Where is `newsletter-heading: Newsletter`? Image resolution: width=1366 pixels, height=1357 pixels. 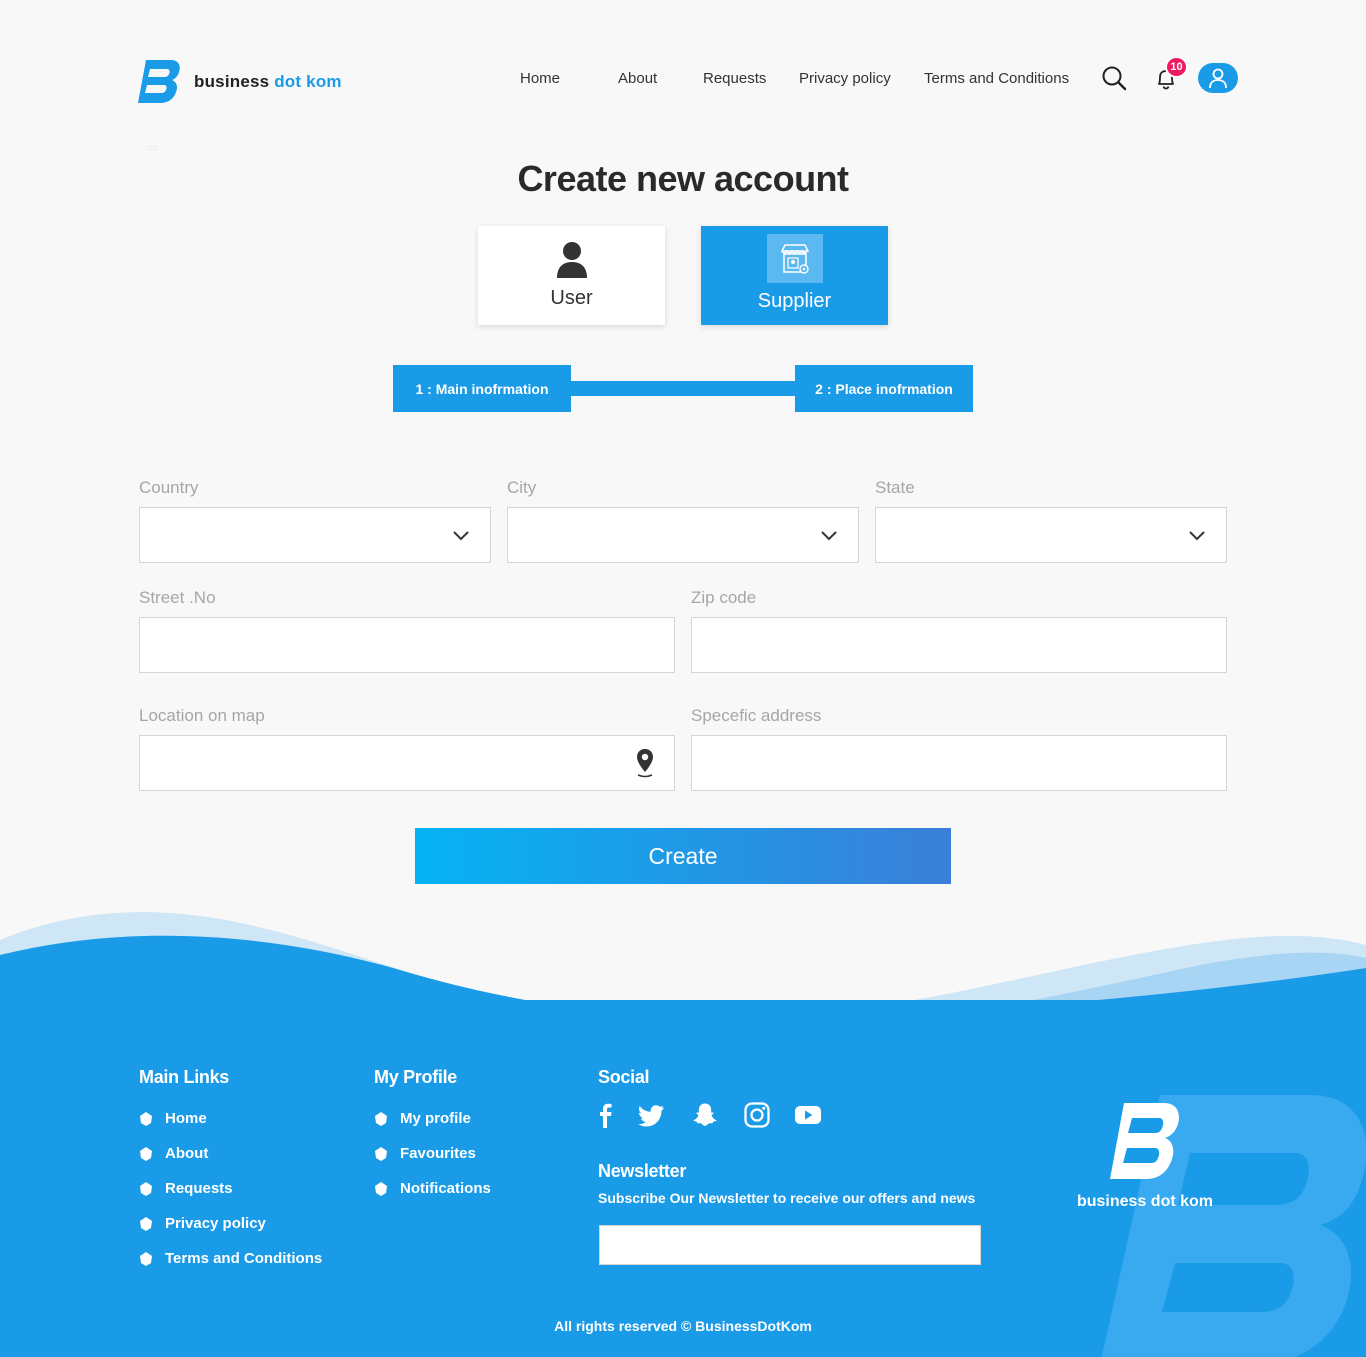 newsletter-heading: Newsletter is located at coordinates (642, 1171).